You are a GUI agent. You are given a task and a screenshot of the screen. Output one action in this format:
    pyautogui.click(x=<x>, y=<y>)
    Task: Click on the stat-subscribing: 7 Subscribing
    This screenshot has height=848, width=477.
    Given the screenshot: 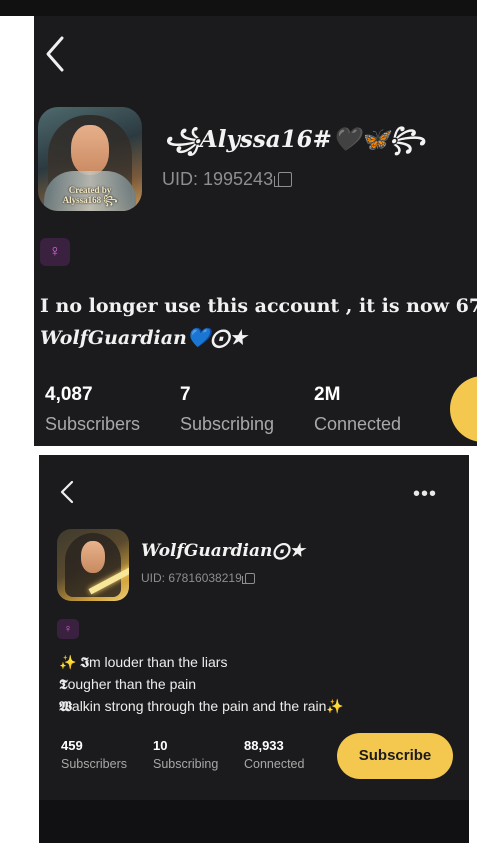 What is the action you would take?
    pyautogui.click(x=227, y=409)
    